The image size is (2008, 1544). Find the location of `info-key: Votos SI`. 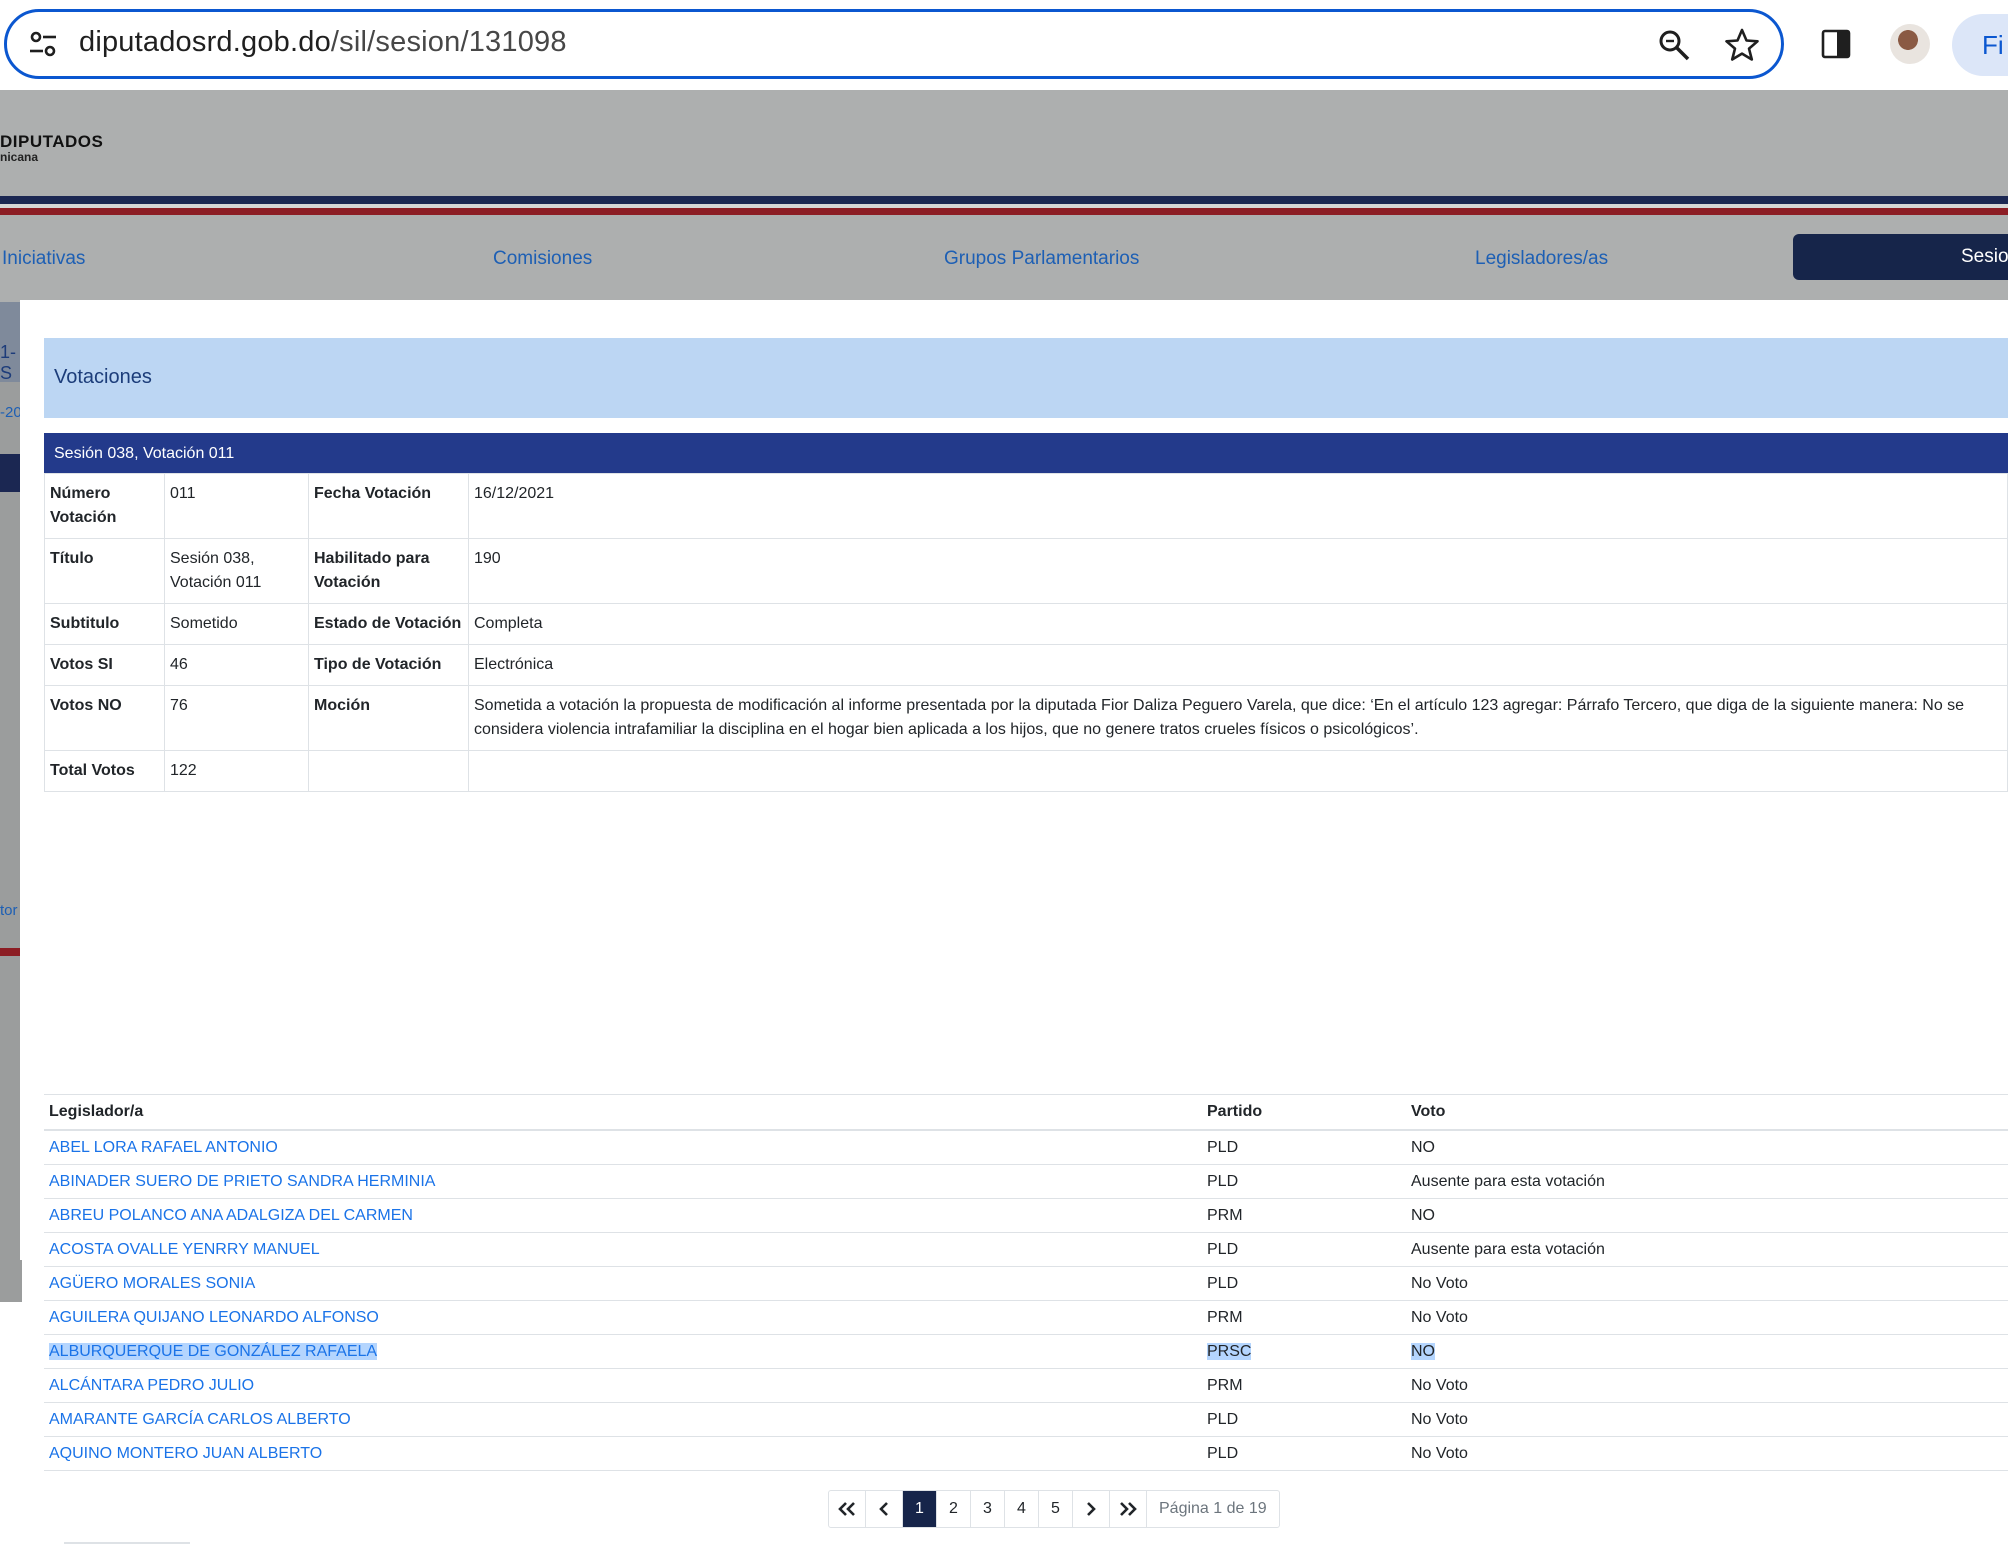

info-key: Votos SI is located at coordinates (104, 665).